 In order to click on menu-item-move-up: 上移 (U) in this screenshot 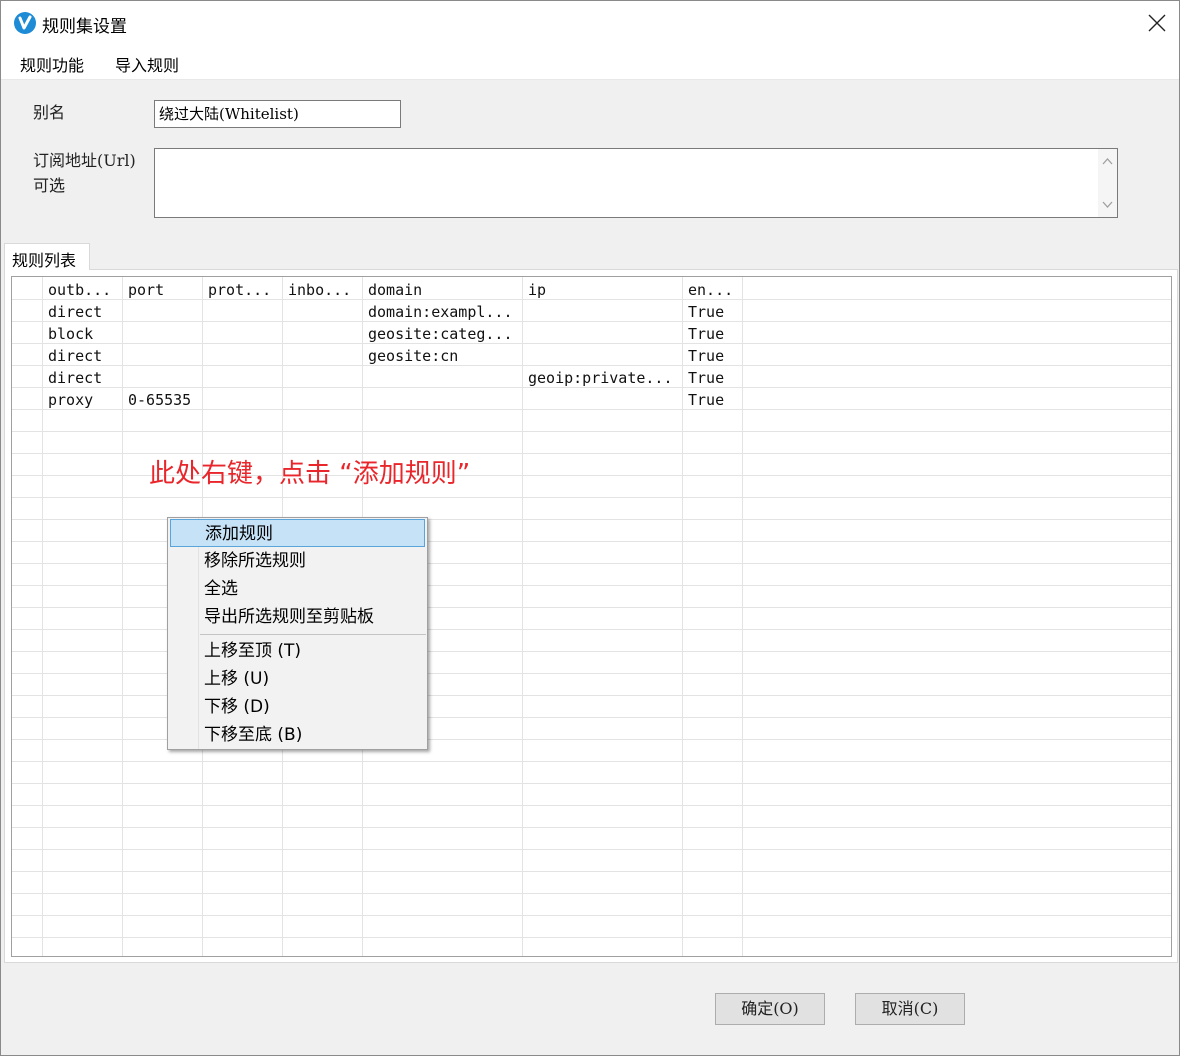, I will do `click(297, 679)`.